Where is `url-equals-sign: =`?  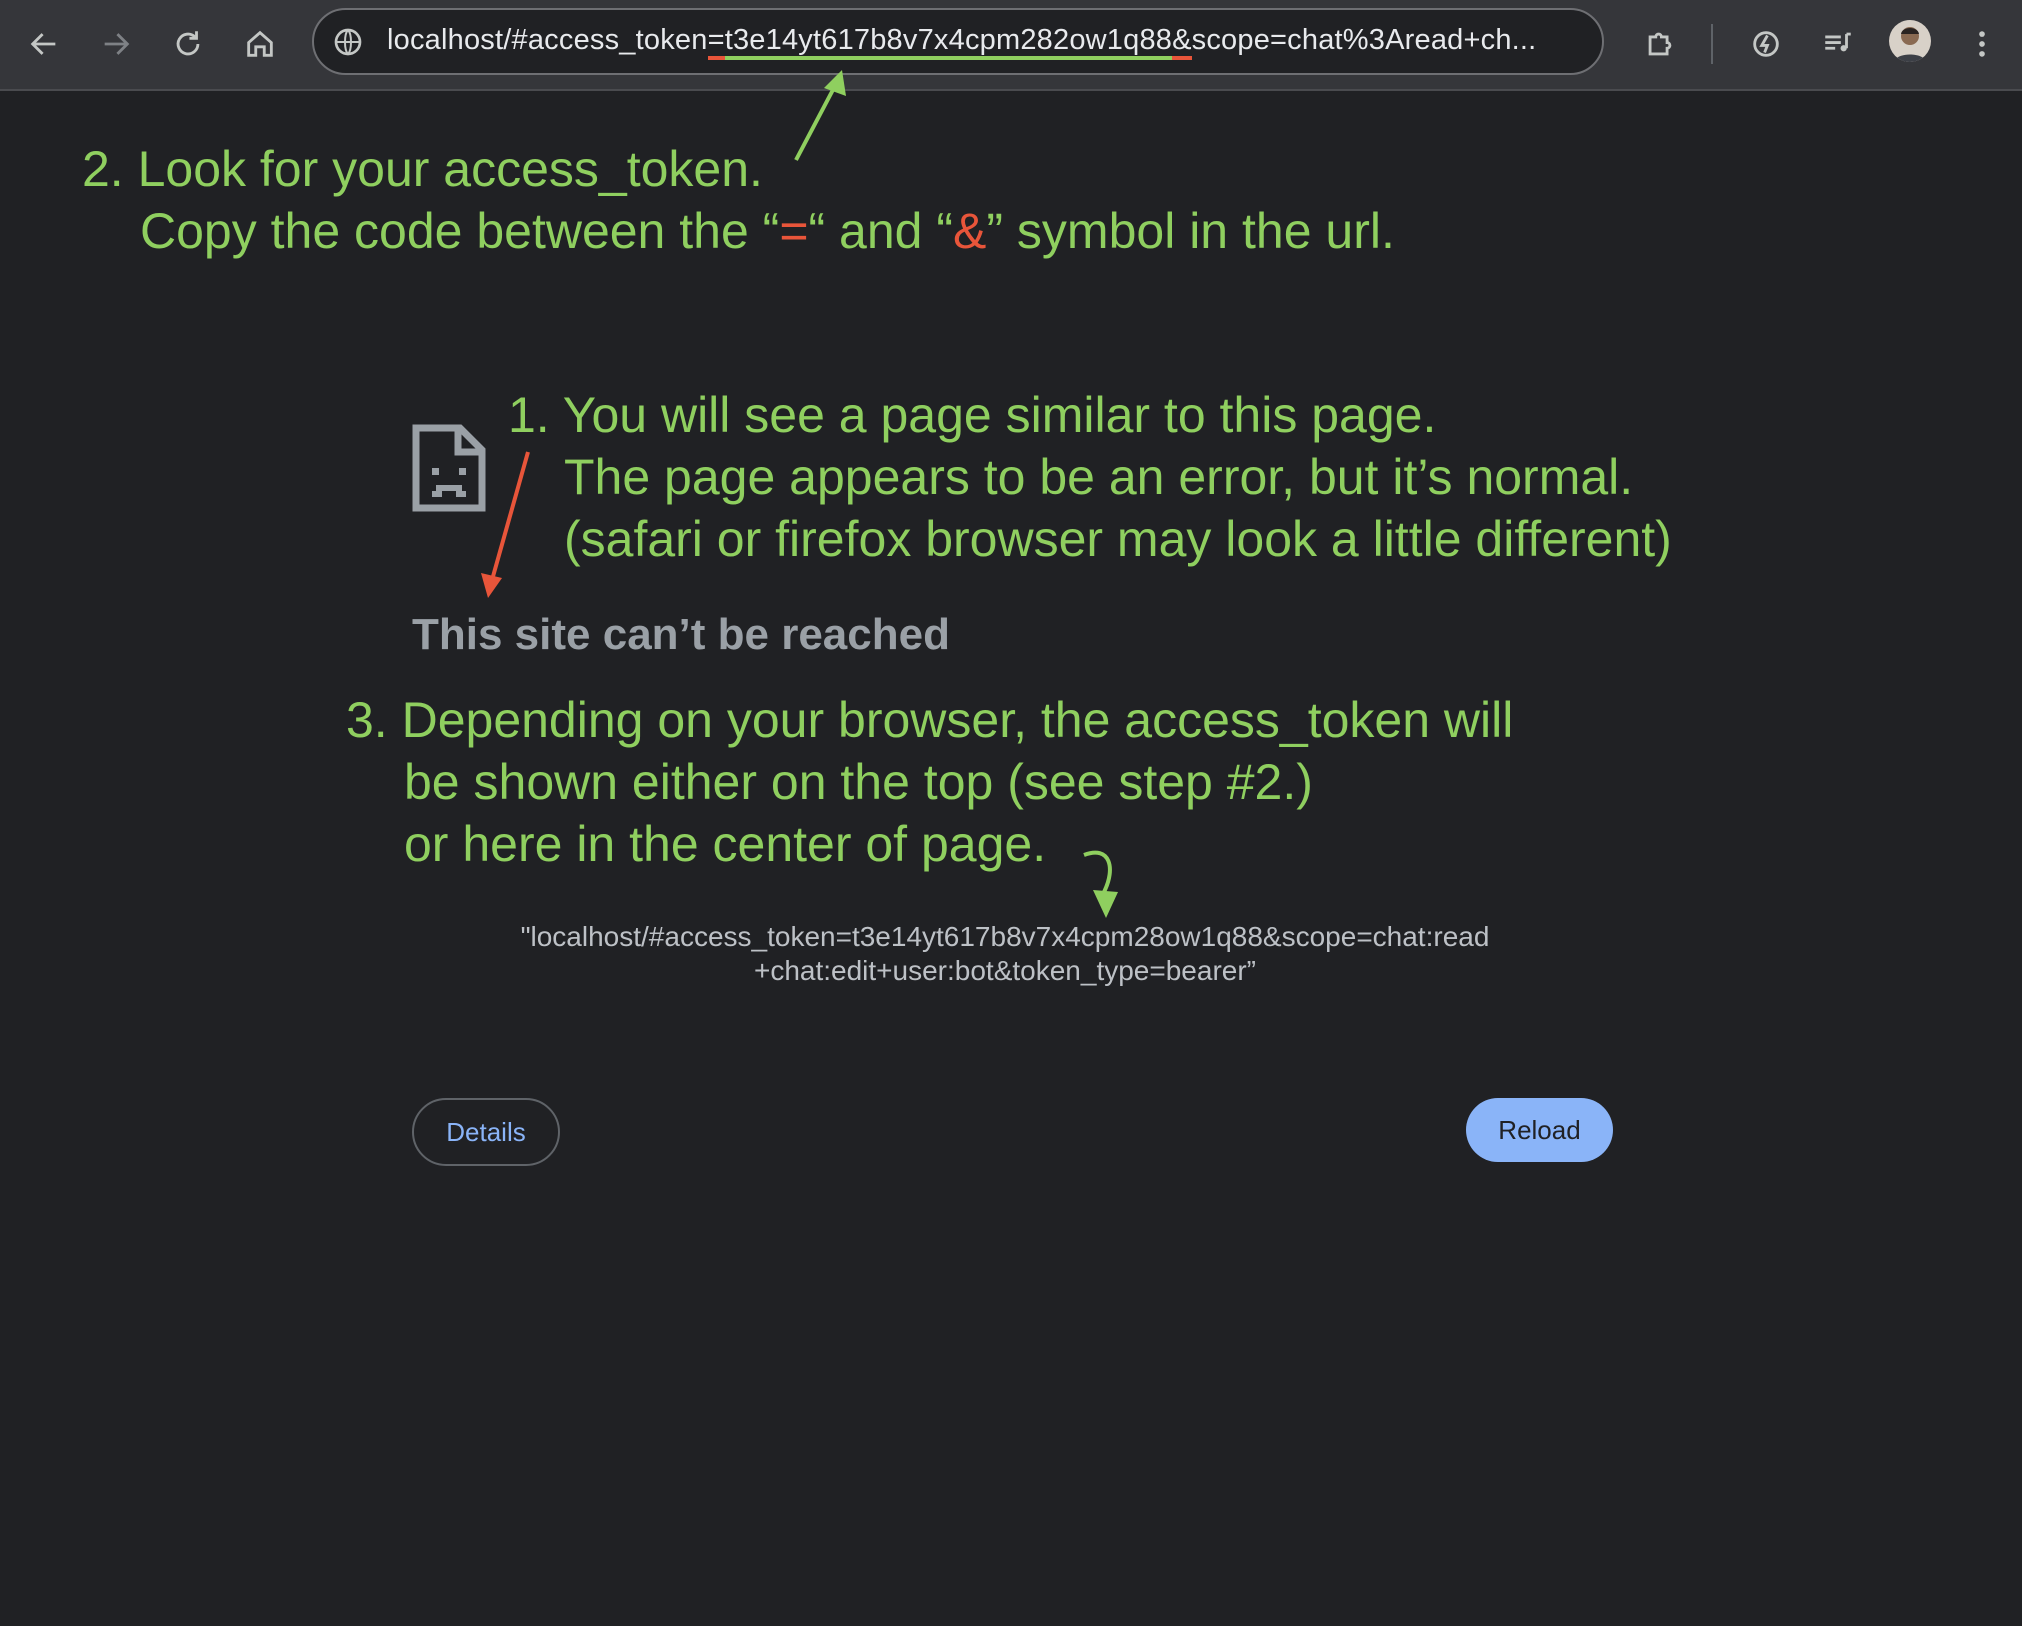 url-equals-sign: = is located at coordinates (716, 42).